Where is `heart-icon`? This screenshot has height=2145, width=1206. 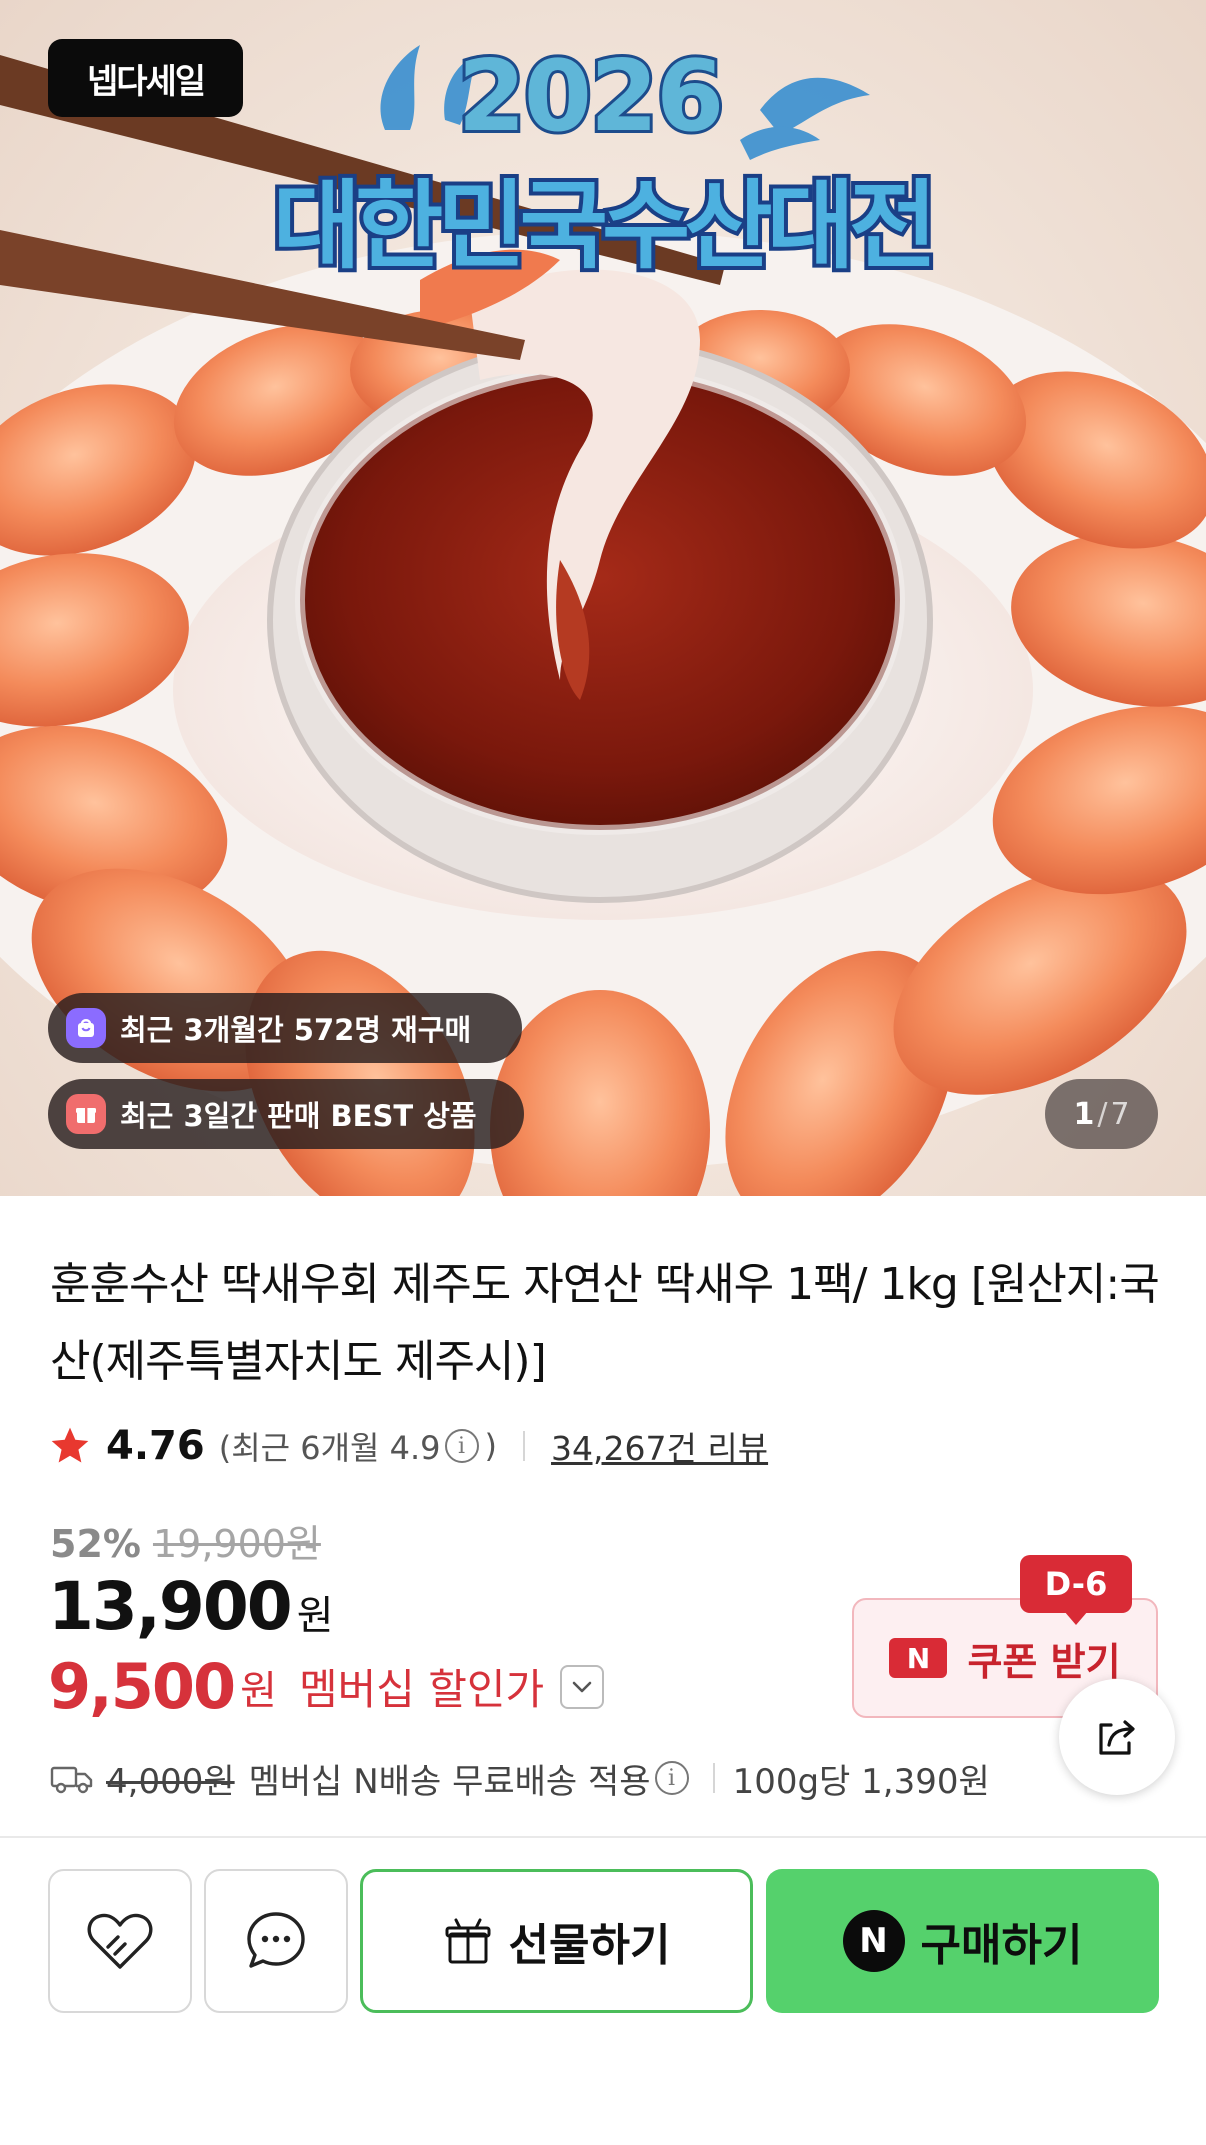 heart-icon is located at coordinates (120, 1941).